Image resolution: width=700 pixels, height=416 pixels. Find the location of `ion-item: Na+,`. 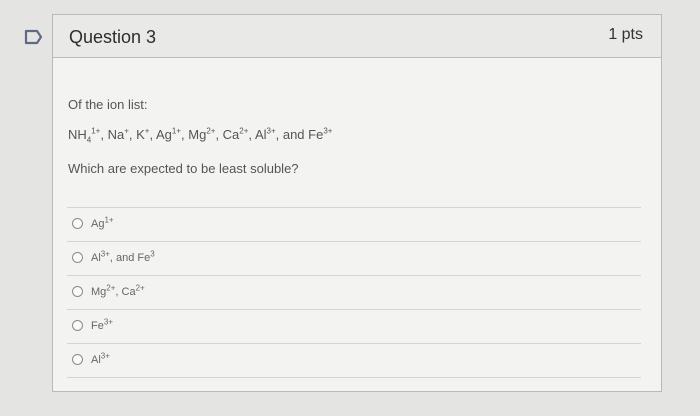

ion-item: Na+, is located at coordinates (122, 134).